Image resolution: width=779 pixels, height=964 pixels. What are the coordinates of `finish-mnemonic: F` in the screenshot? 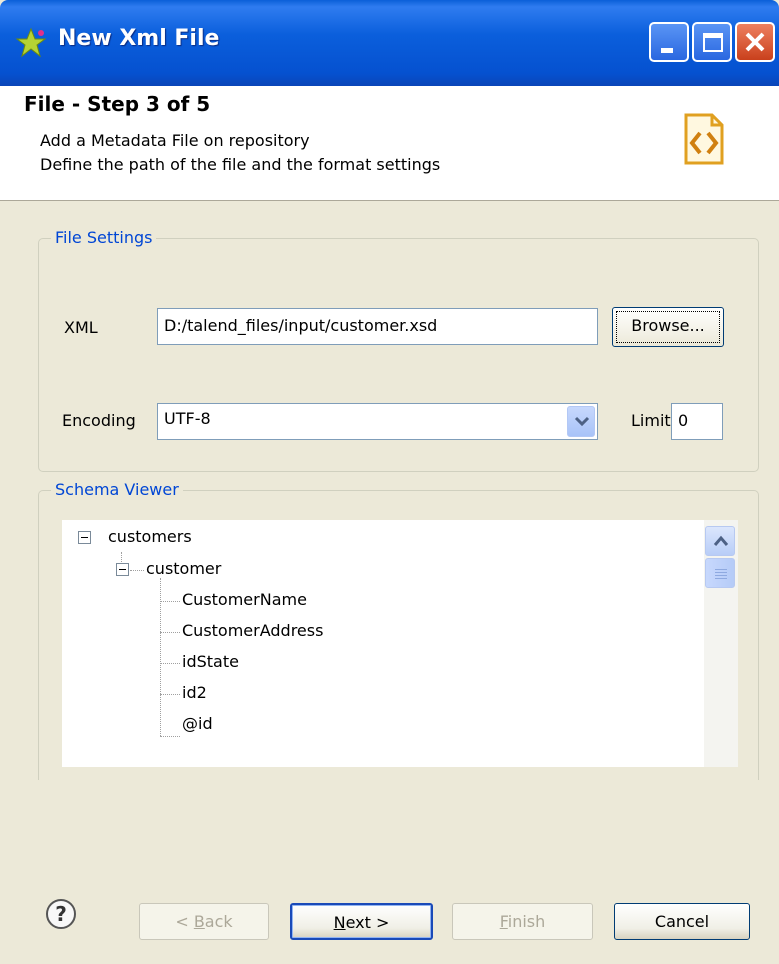 It's located at (503, 921).